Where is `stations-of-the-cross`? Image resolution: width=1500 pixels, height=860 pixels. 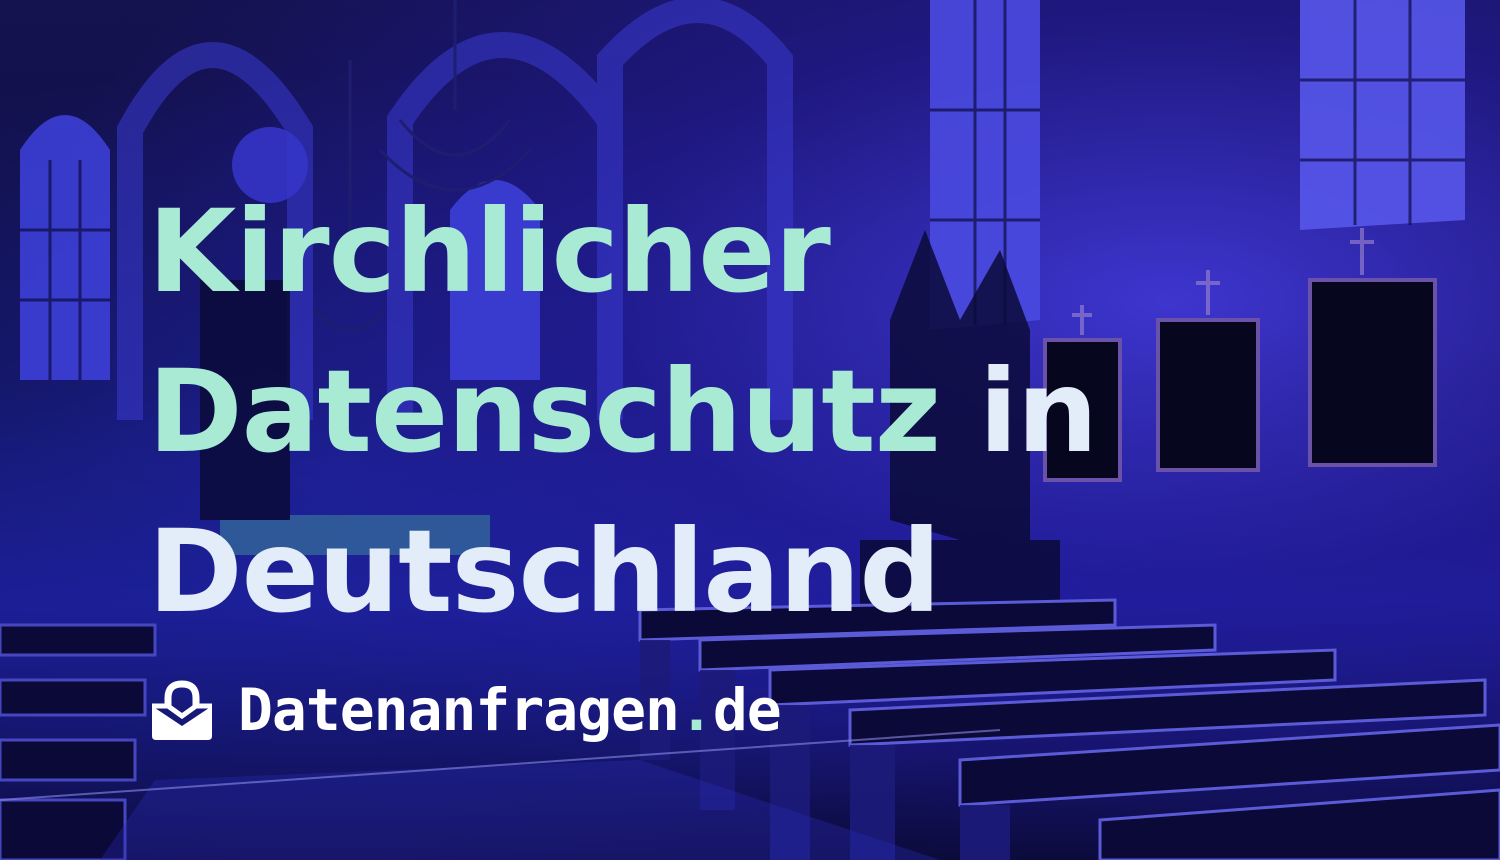 stations-of-the-cross is located at coordinates (1240, 380).